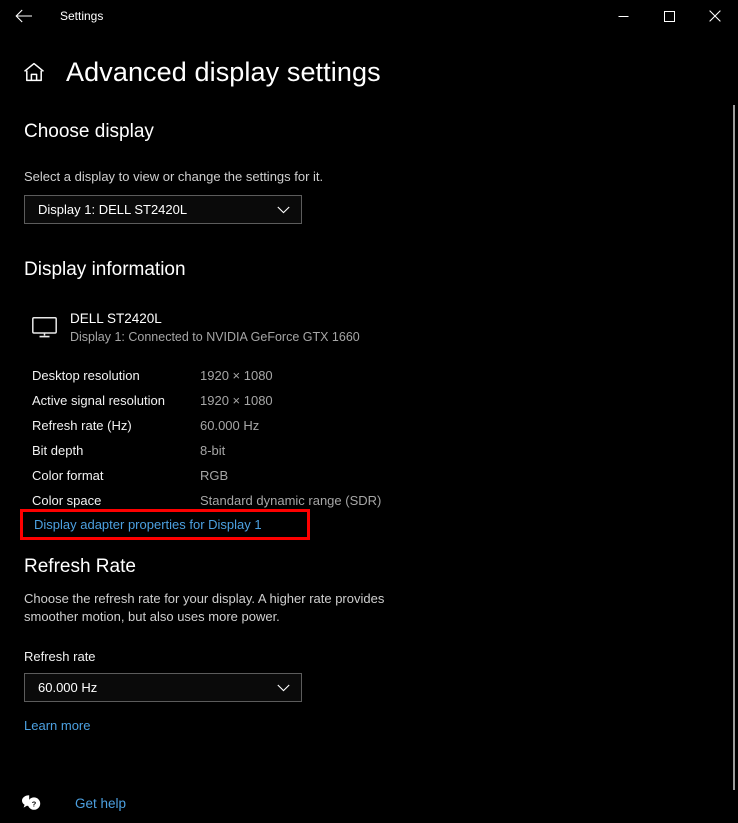 The image size is (738, 823). Describe the element at coordinates (57, 725) in the screenshot. I see `learn-more-link: Learn more` at that location.